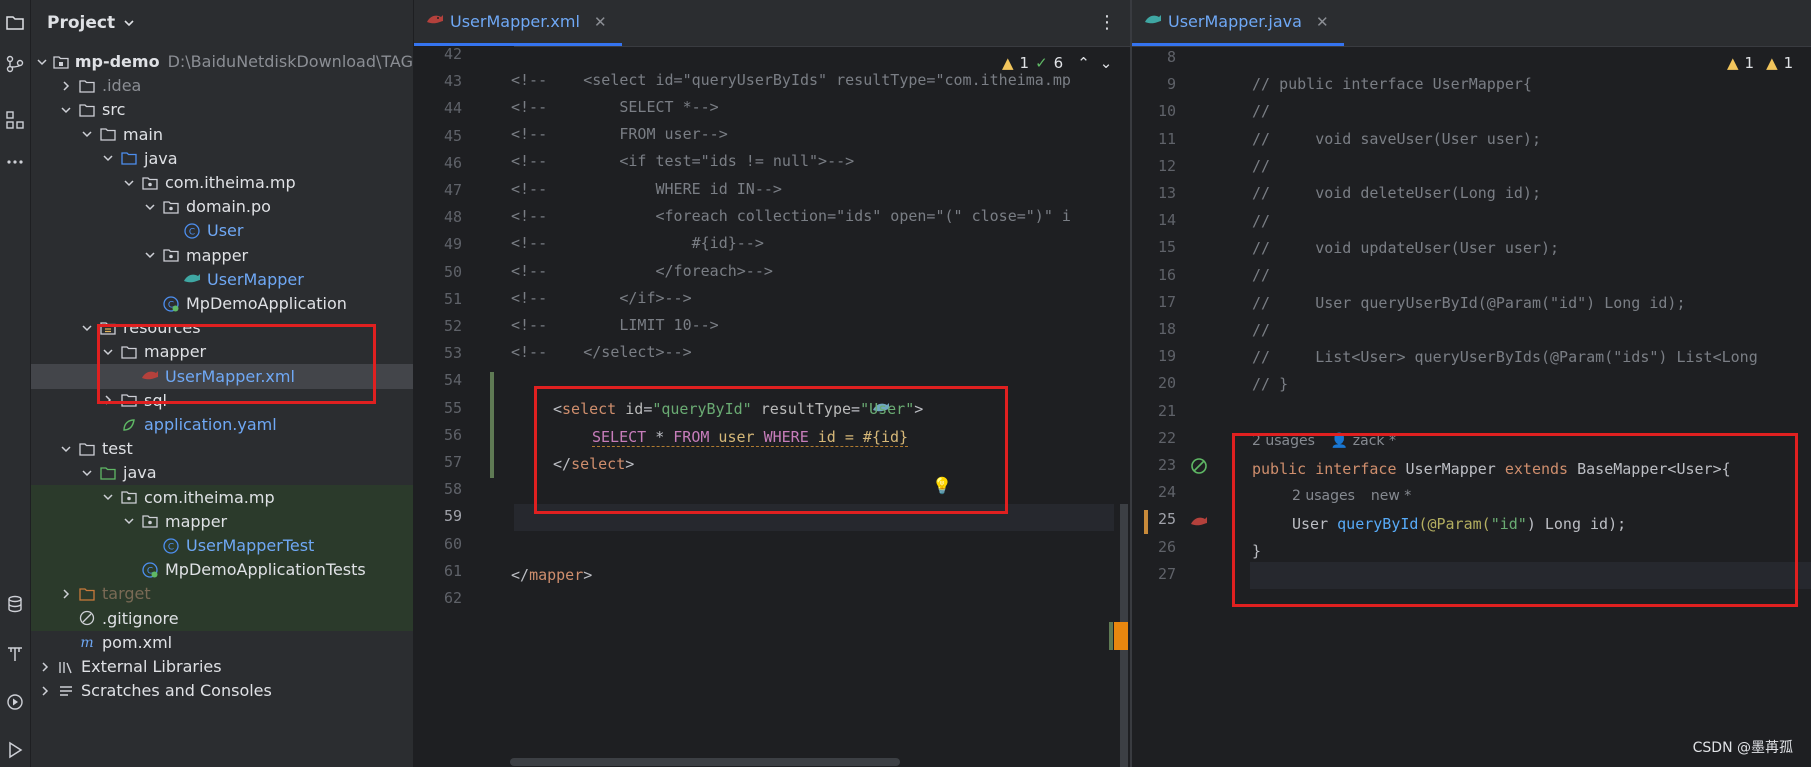 The image size is (1811, 767). Describe the element at coordinates (452, 108) in the screenshot. I see `line-number: 44` at that location.